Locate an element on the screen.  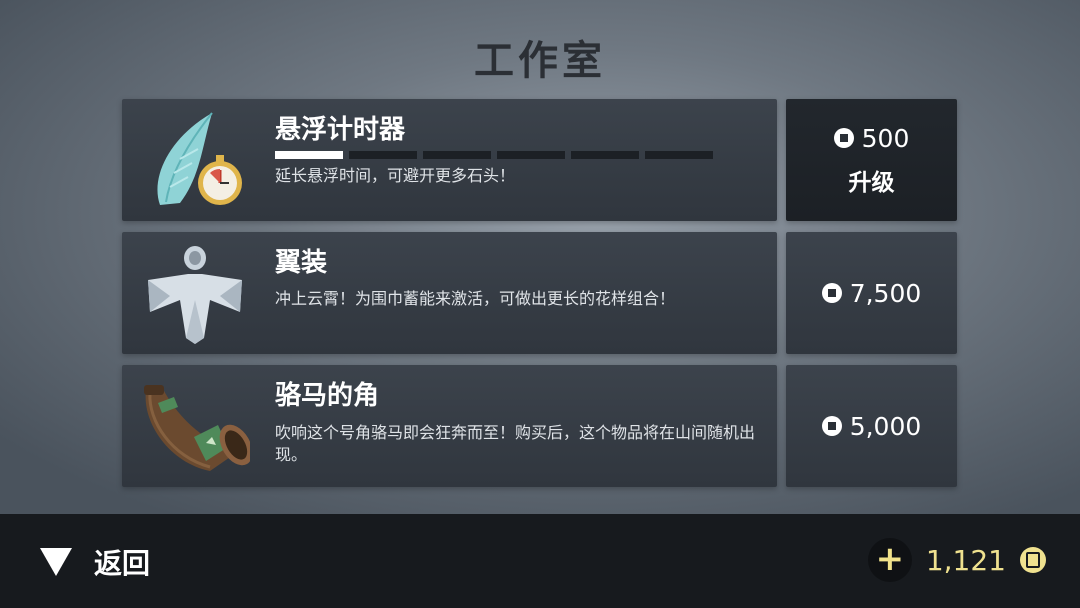
page-title: 工作室 is located at coordinates (540, 61).